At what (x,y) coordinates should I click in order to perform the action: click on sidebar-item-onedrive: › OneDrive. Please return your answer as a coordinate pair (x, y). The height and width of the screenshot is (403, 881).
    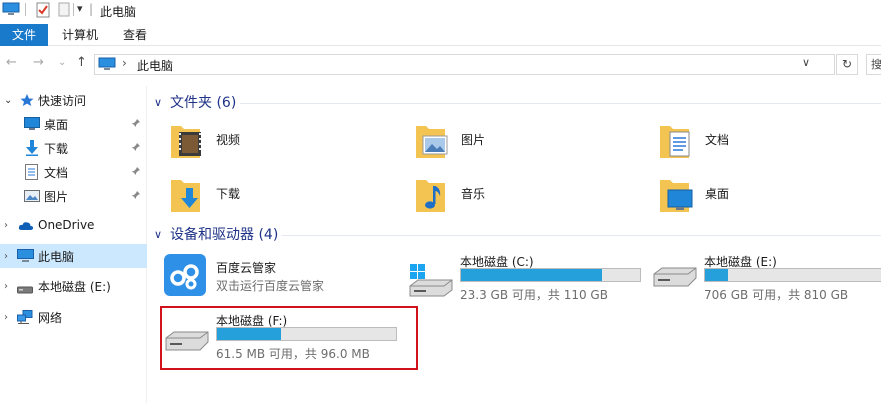
    Looking at the image, I should click on (73, 225).